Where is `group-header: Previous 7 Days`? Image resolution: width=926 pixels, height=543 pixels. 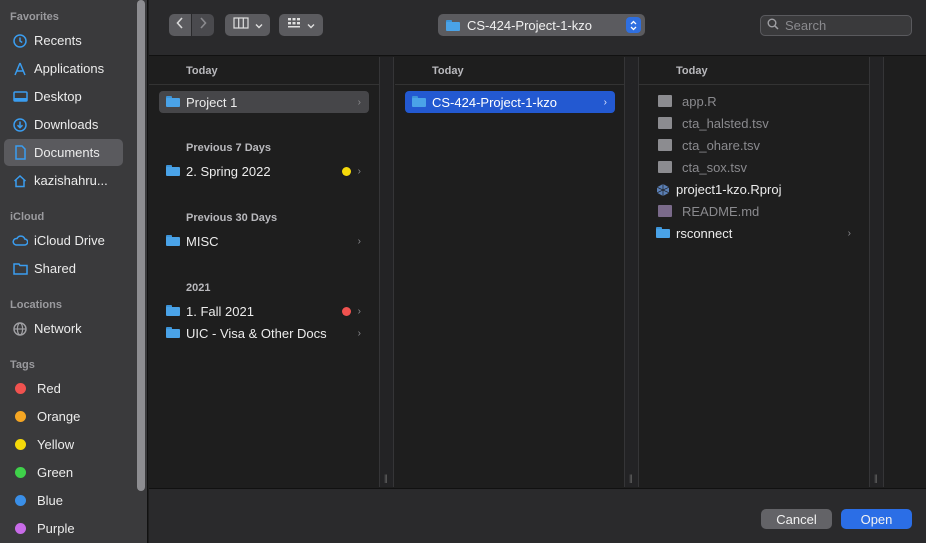
group-header: Previous 7 Days is located at coordinates (228, 148).